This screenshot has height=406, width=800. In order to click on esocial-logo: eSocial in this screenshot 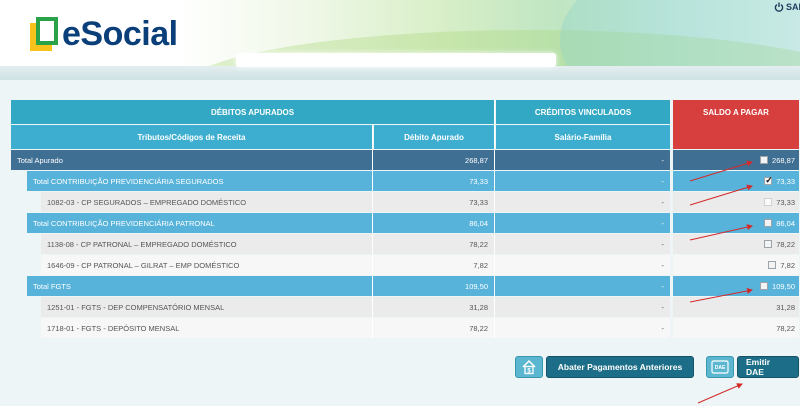, I will do `click(104, 34)`.